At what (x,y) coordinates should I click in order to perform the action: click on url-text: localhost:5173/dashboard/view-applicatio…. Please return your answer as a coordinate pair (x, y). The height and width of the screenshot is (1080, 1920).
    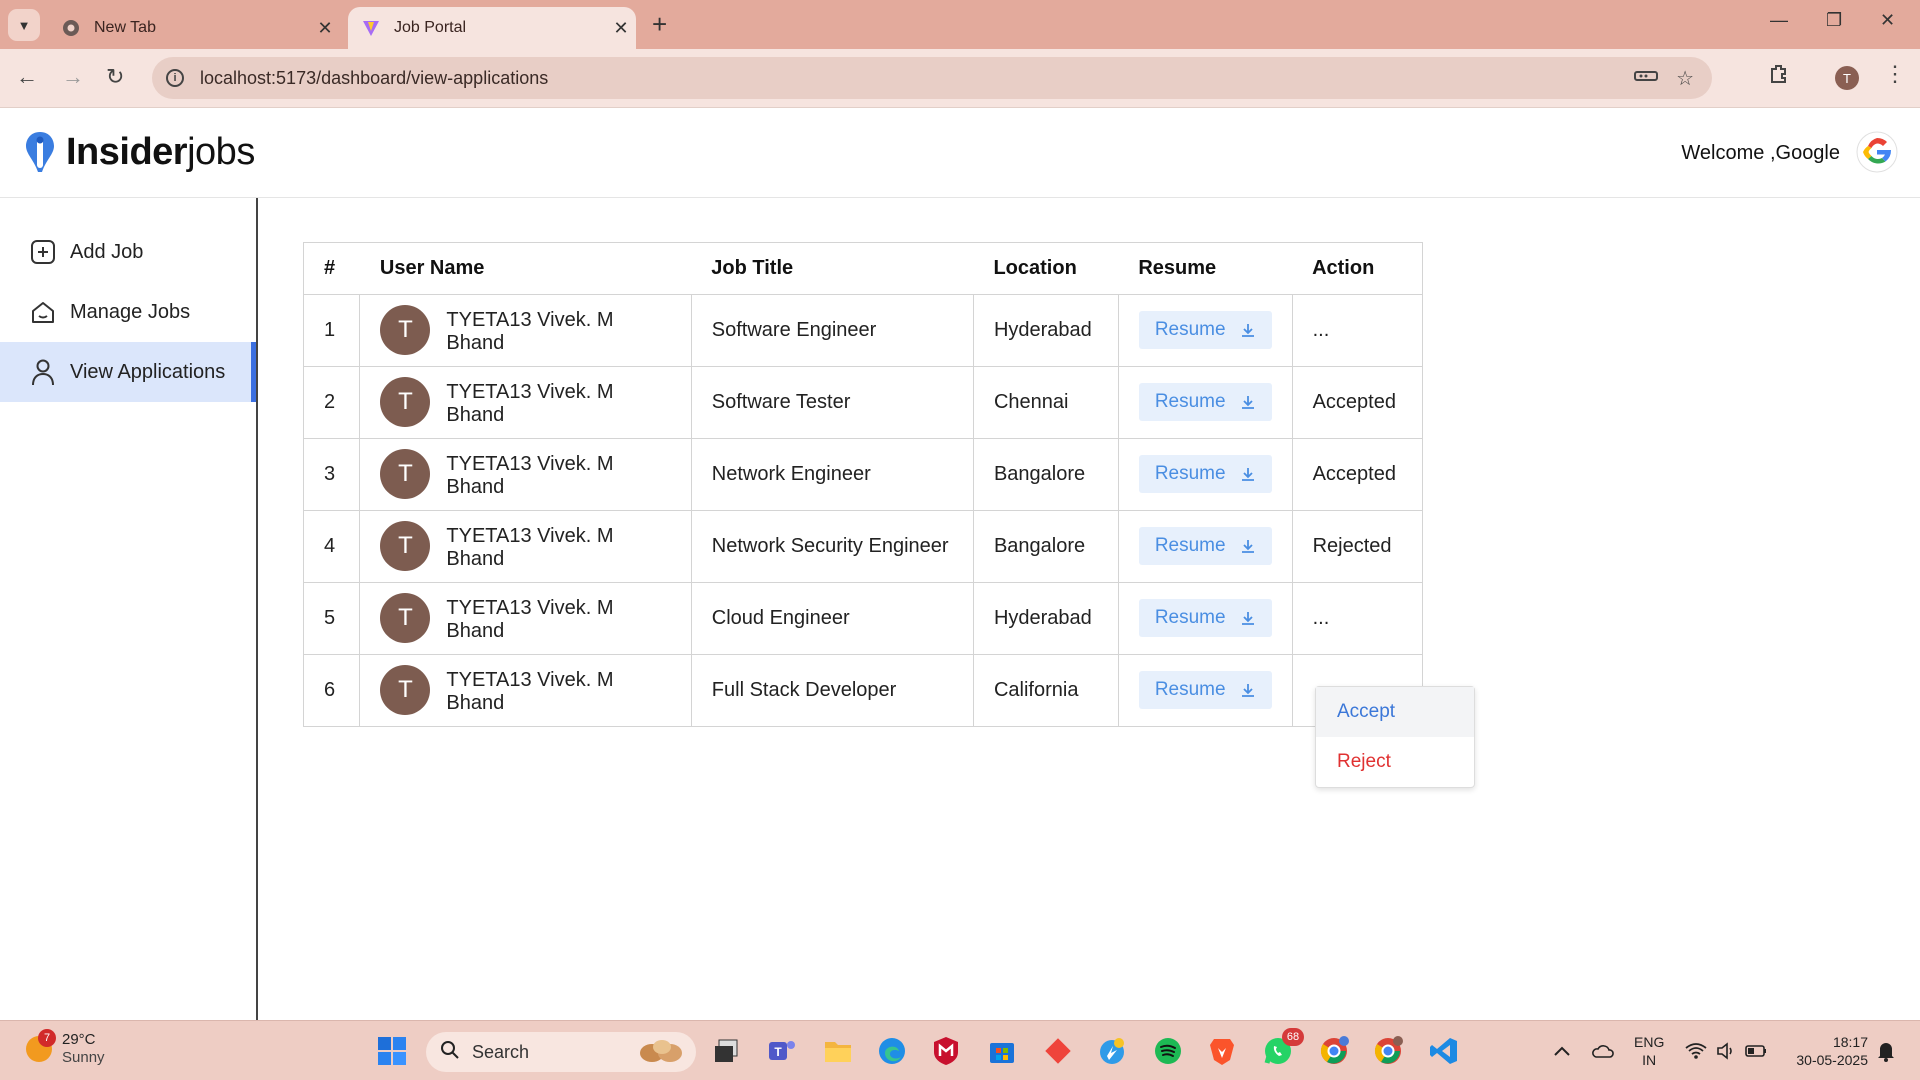
    Looking at the image, I should click on (917, 78).